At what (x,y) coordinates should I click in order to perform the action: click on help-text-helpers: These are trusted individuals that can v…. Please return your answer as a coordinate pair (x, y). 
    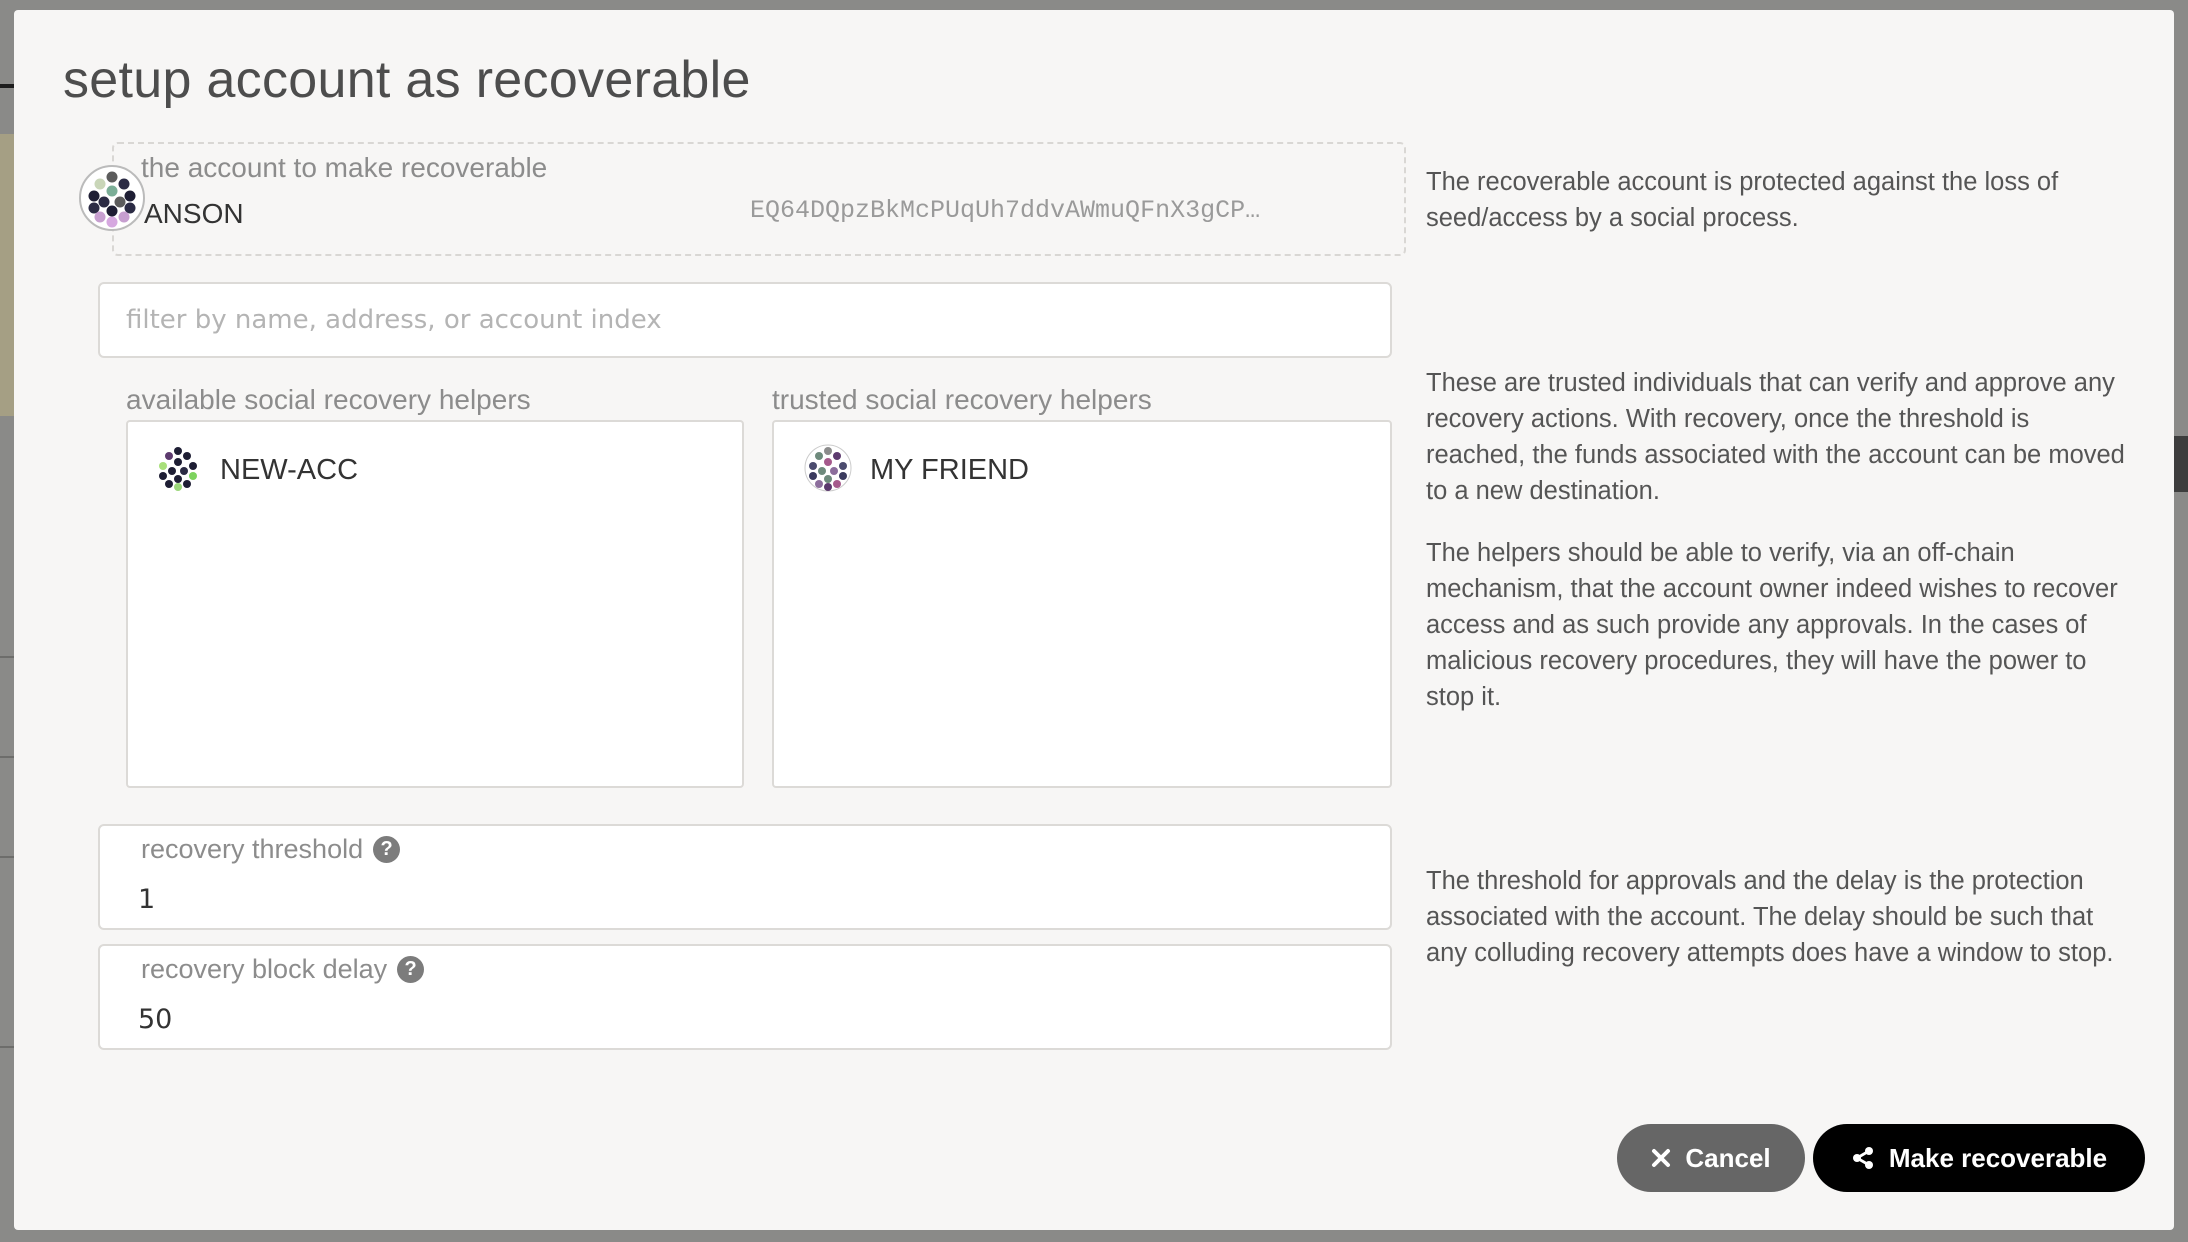
    Looking at the image, I should click on (1775, 437).